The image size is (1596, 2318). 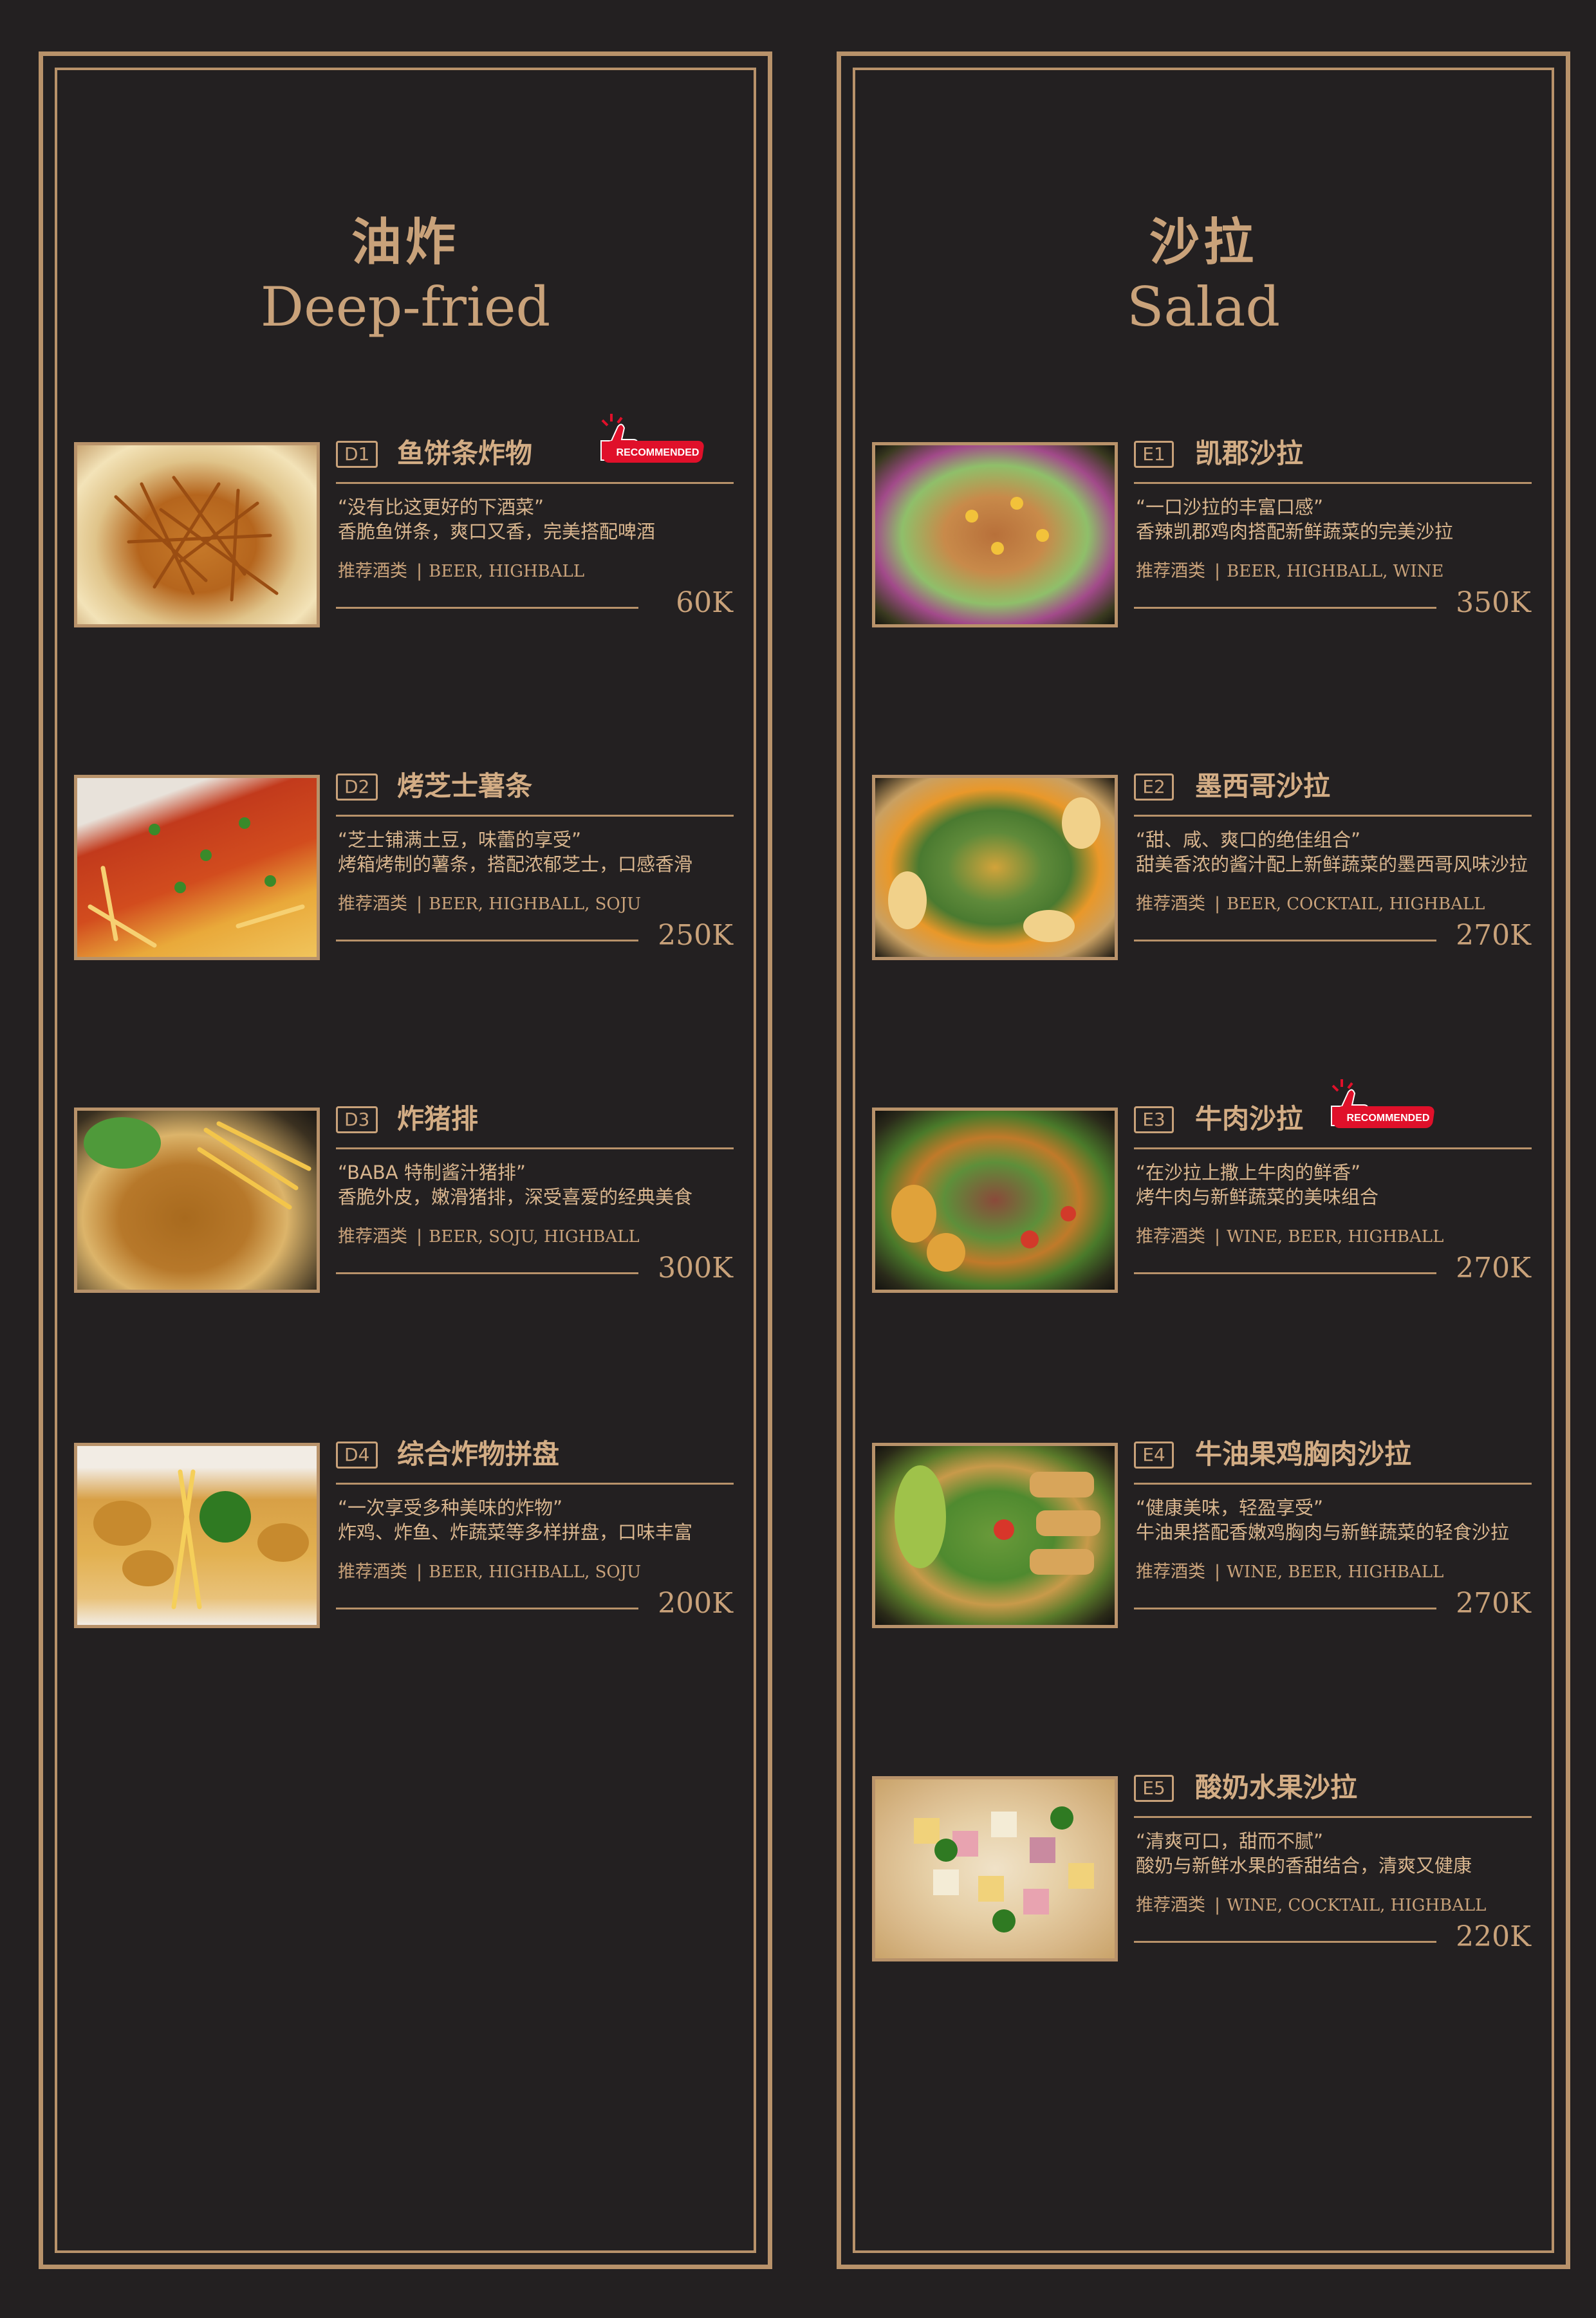 I want to click on item-price: 220K, so click(x=1493, y=1936).